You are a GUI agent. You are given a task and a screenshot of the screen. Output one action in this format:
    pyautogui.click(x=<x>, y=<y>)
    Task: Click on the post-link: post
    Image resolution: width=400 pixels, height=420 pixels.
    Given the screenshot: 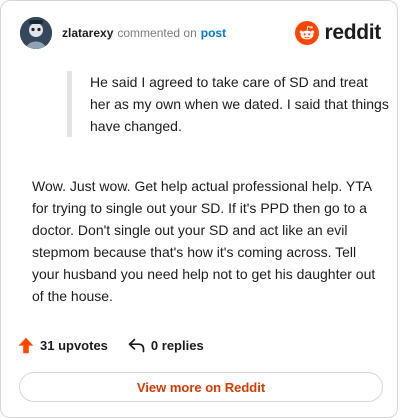 What is the action you would take?
    pyautogui.click(x=213, y=33)
    